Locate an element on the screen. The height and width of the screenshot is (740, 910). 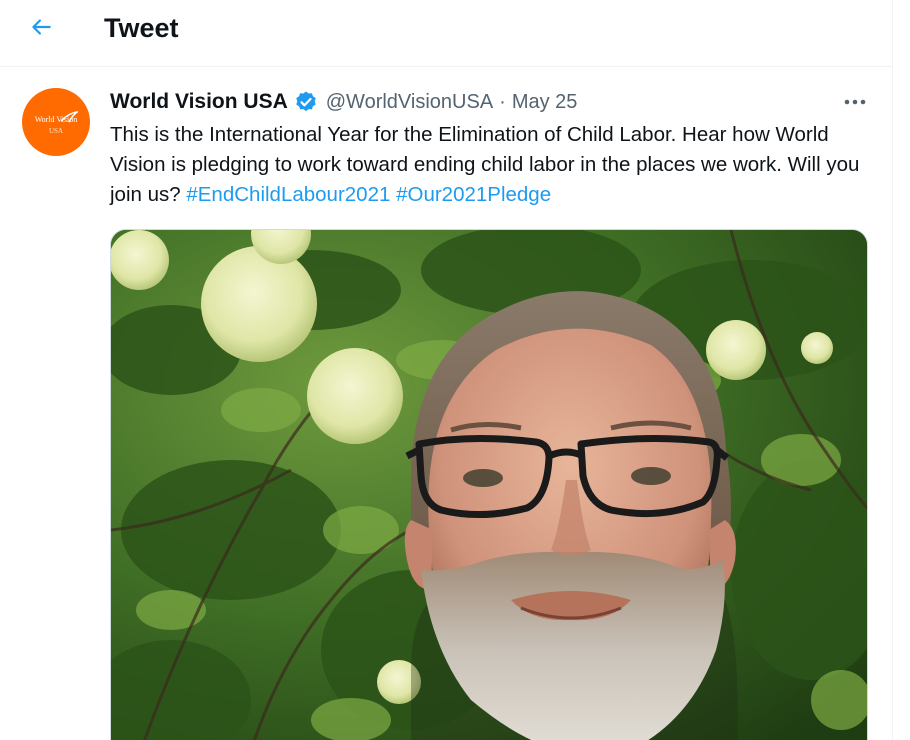
avatar-logo-text: World Vision is located at coordinates (56, 119).